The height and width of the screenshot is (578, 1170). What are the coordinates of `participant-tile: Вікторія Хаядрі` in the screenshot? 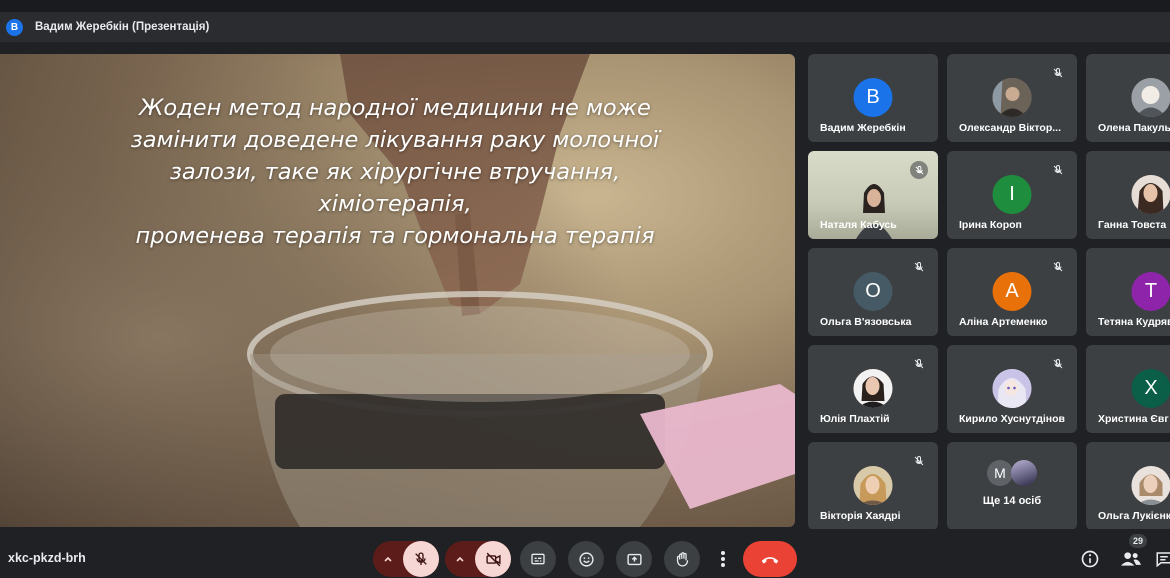 It's located at (873, 485).